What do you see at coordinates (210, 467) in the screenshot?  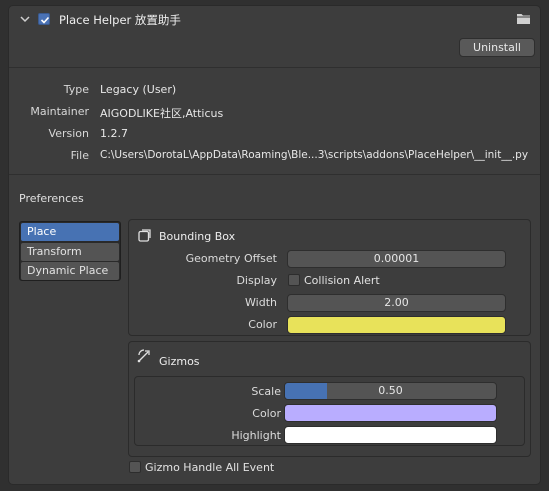 I see `gizmo-handle-all-label: Gizmo Handle All Event` at bounding box center [210, 467].